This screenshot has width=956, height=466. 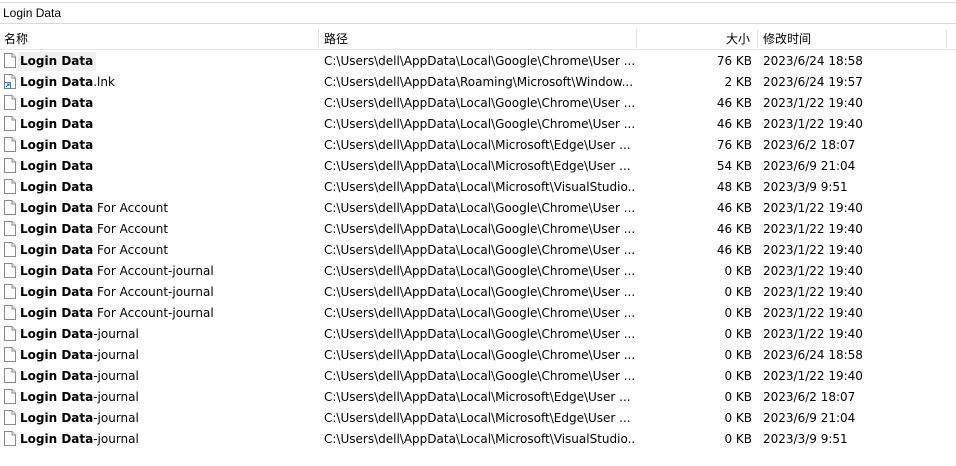 What do you see at coordinates (734, 229) in the screenshot?
I see `file-size: 46 KB` at bounding box center [734, 229].